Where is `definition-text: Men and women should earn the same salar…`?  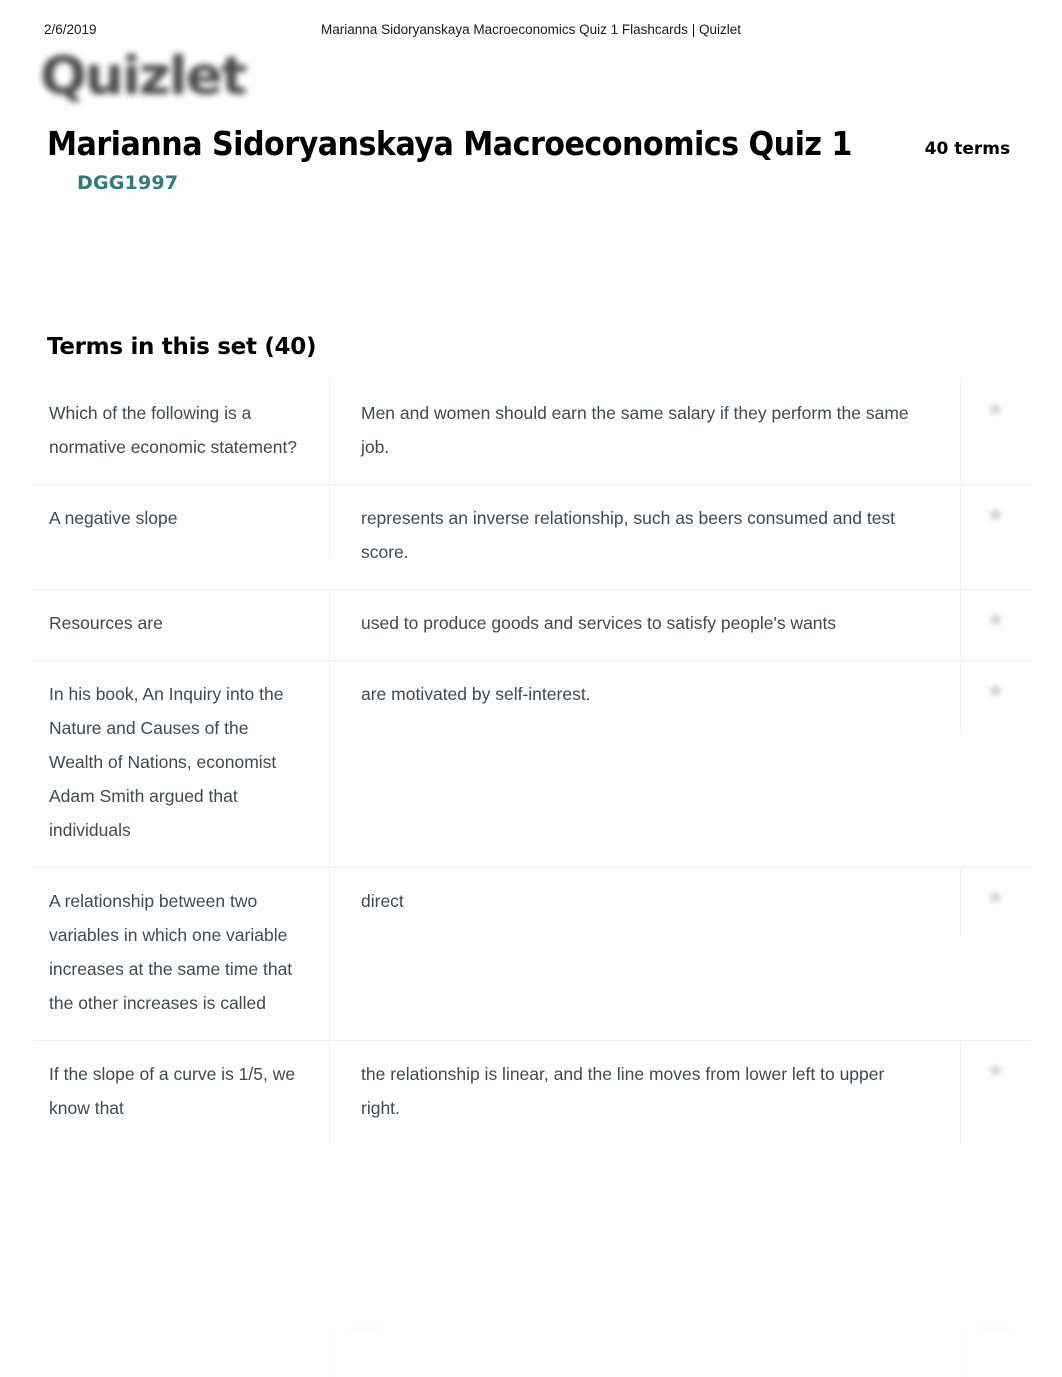
definition-text: Men and women should earn the same salar… is located at coordinates (645, 432).